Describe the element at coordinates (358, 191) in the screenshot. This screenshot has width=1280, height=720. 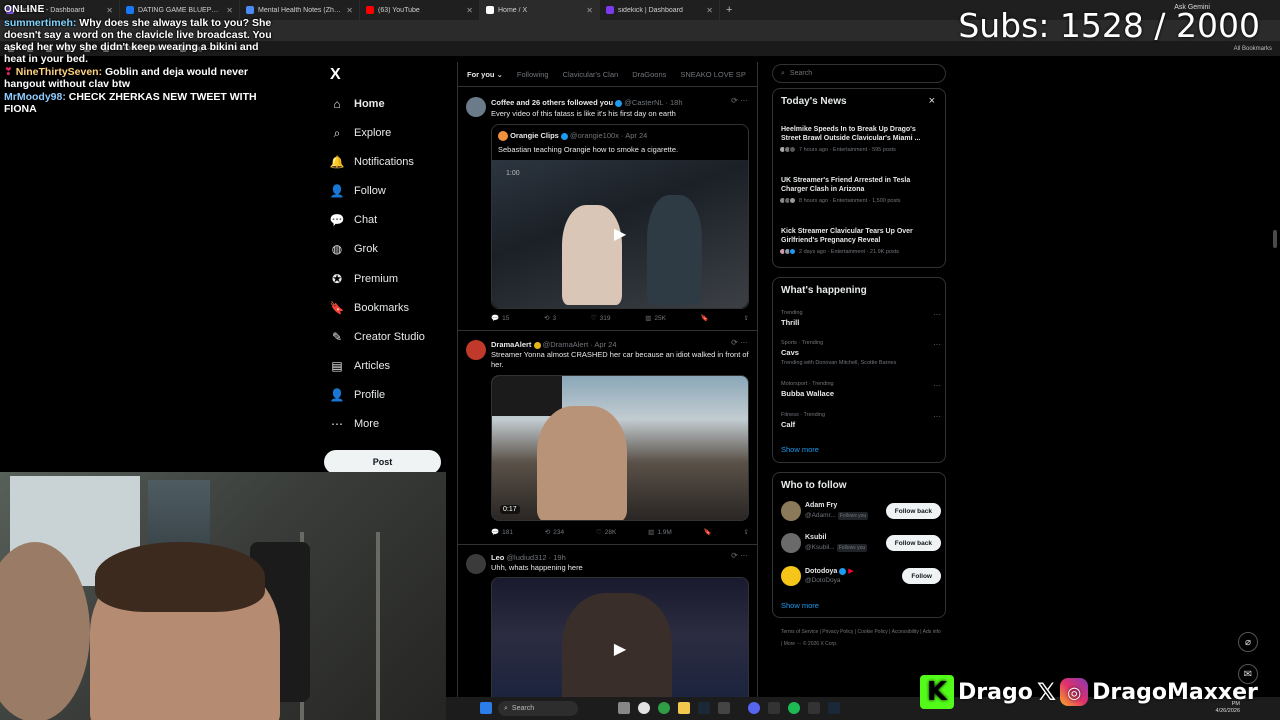
I see `nav-item-follow: 👤 Follow` at that location.